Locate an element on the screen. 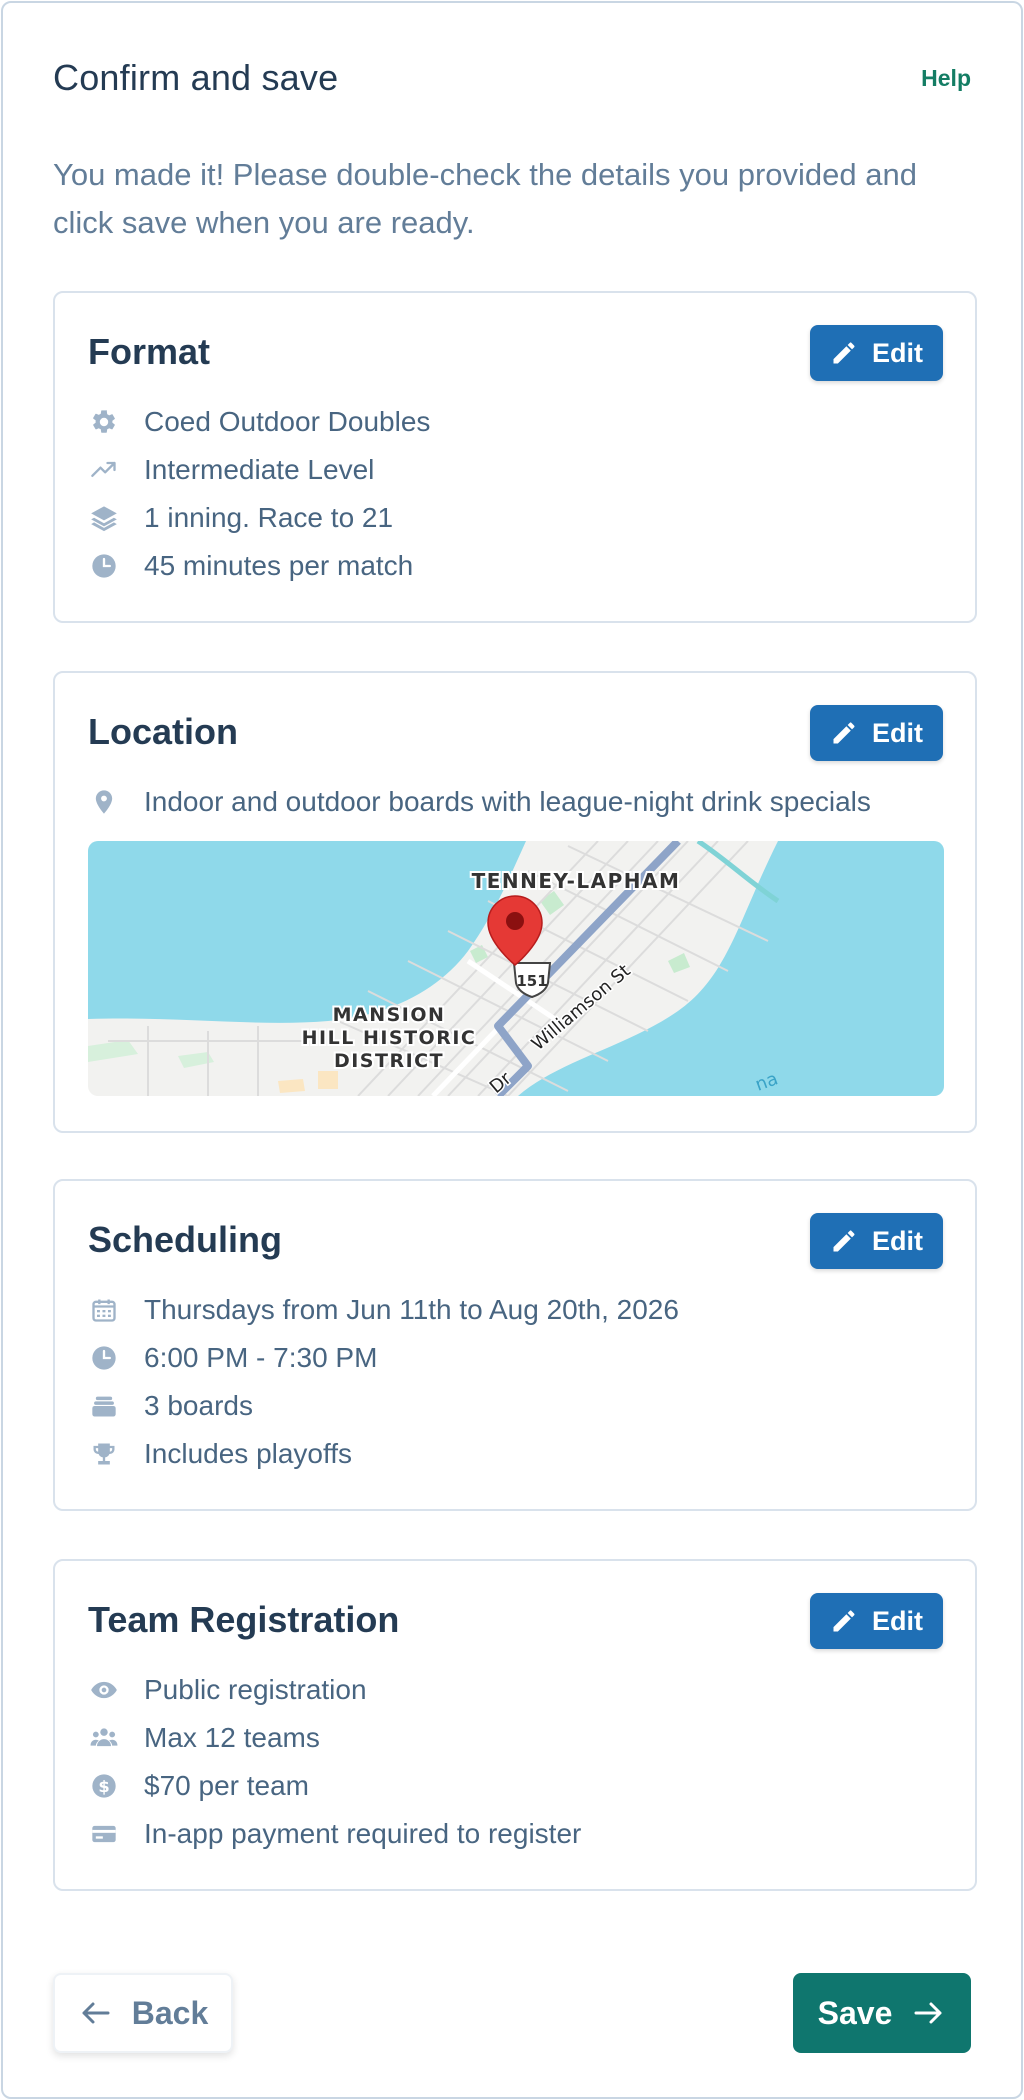  header: Confirm and save Help is located at coordinates (512, 78).